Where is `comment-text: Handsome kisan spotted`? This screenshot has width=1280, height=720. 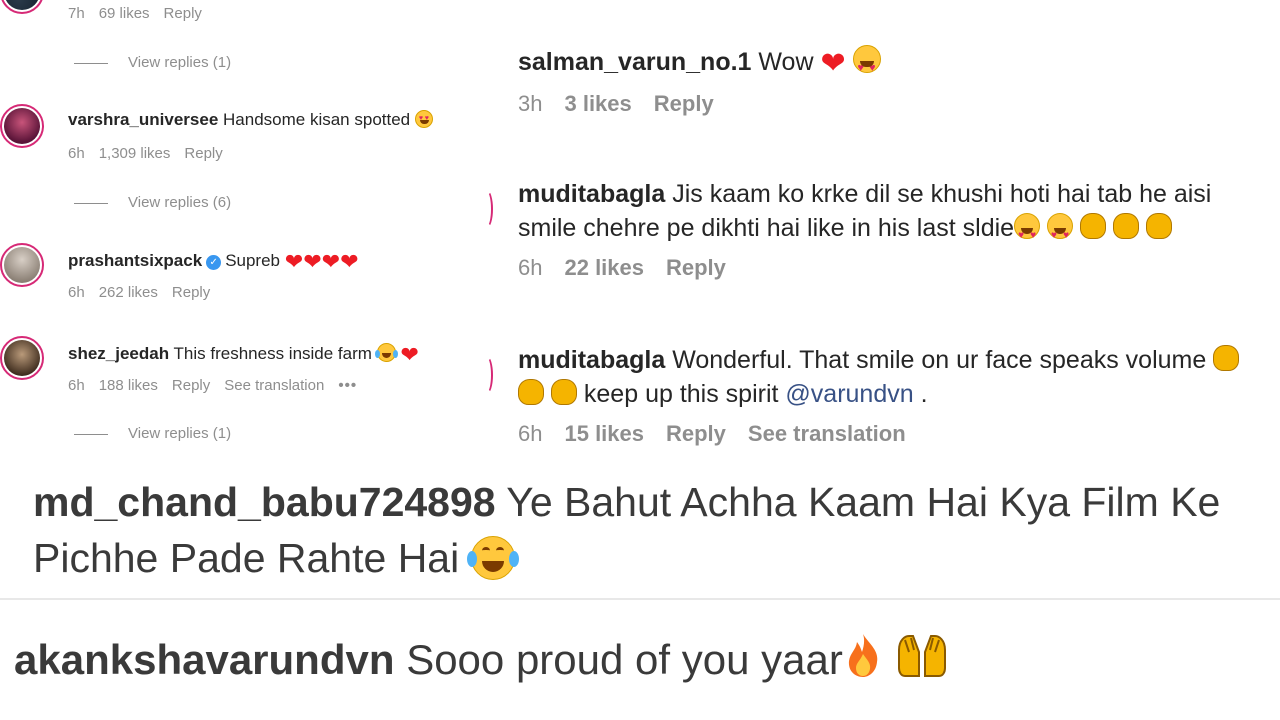 comment-text: Handsome kisan spotted is located at coordinates (317, 119).